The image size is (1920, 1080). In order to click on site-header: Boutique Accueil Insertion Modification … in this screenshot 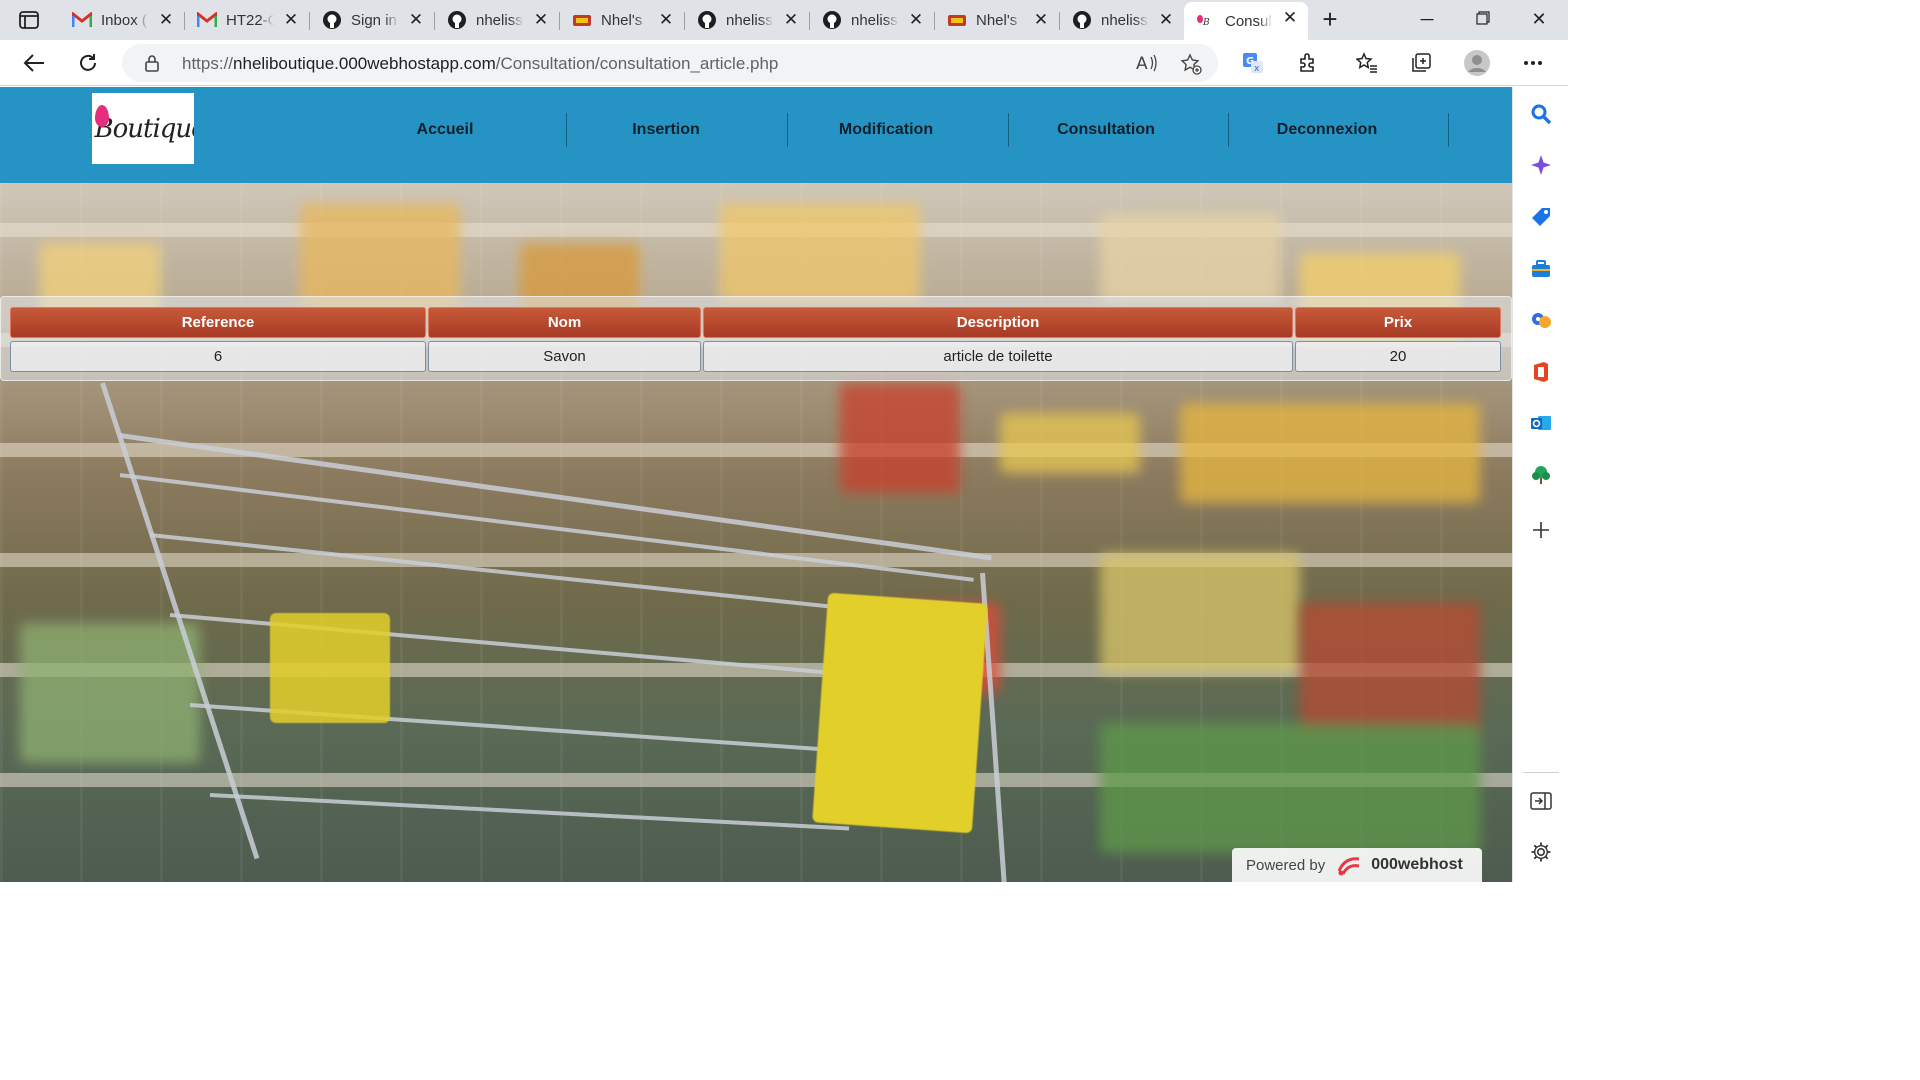, I will do `click(756, 135)`.